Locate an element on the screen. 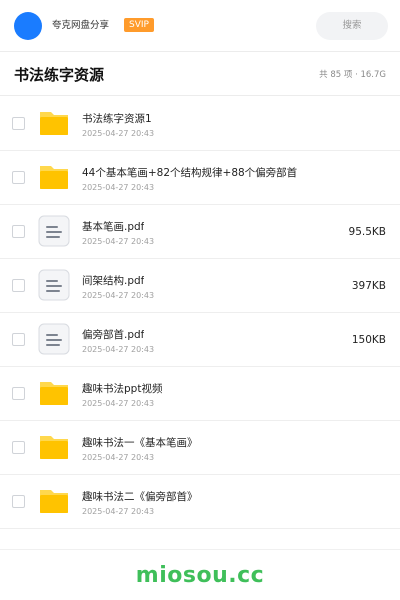  avatar is located at coordinates (28, 26).